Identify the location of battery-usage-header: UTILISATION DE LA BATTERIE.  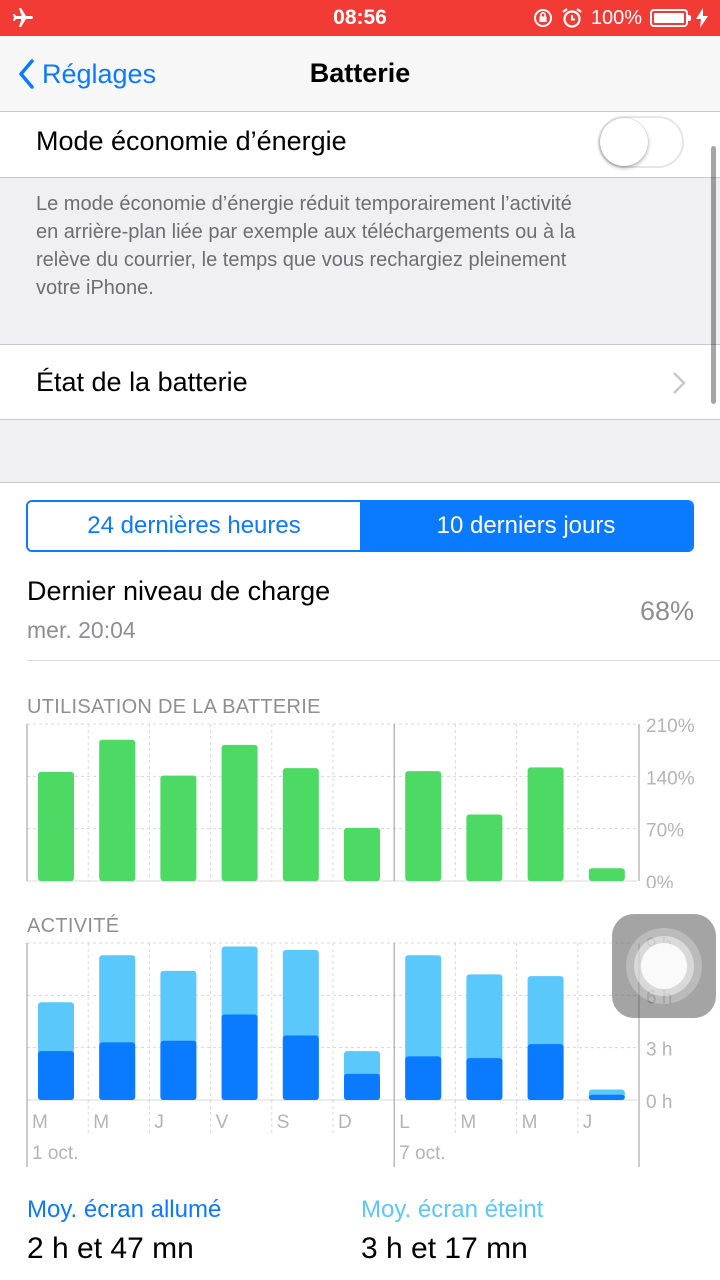
(174, 707).